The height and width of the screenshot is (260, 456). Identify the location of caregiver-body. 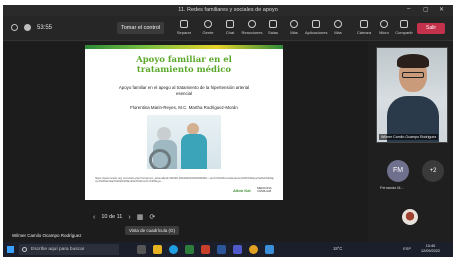
(194, 151).